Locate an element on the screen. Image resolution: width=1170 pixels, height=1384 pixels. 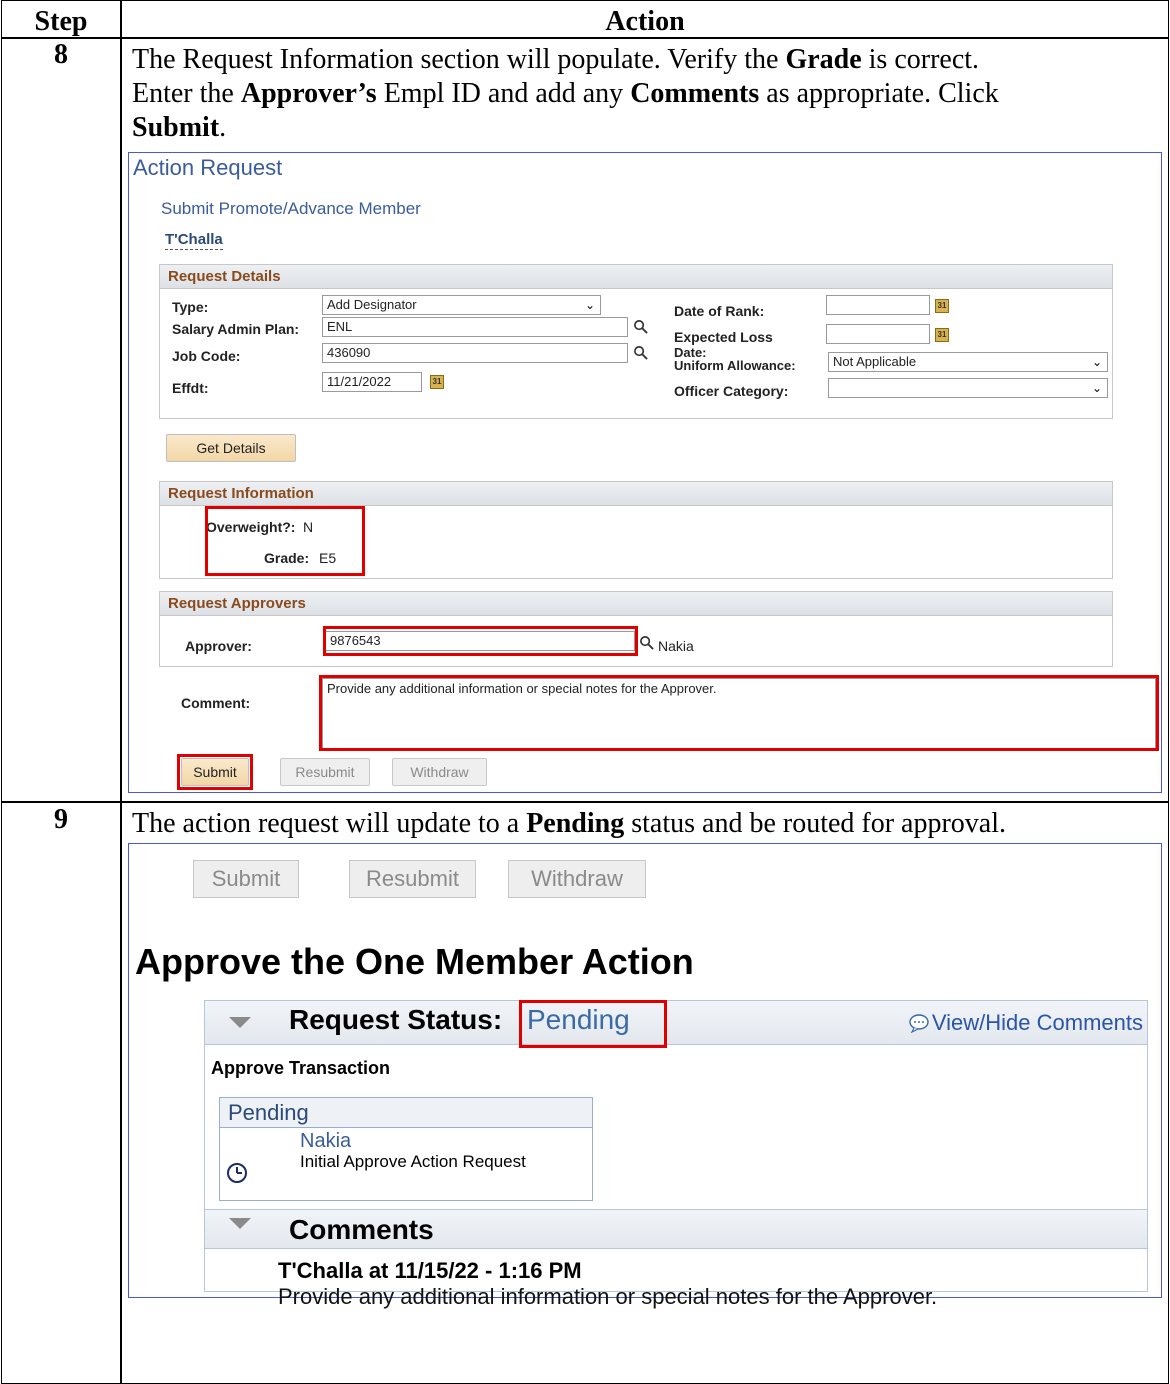
clock-icon is located at coordinates (237, 1173).